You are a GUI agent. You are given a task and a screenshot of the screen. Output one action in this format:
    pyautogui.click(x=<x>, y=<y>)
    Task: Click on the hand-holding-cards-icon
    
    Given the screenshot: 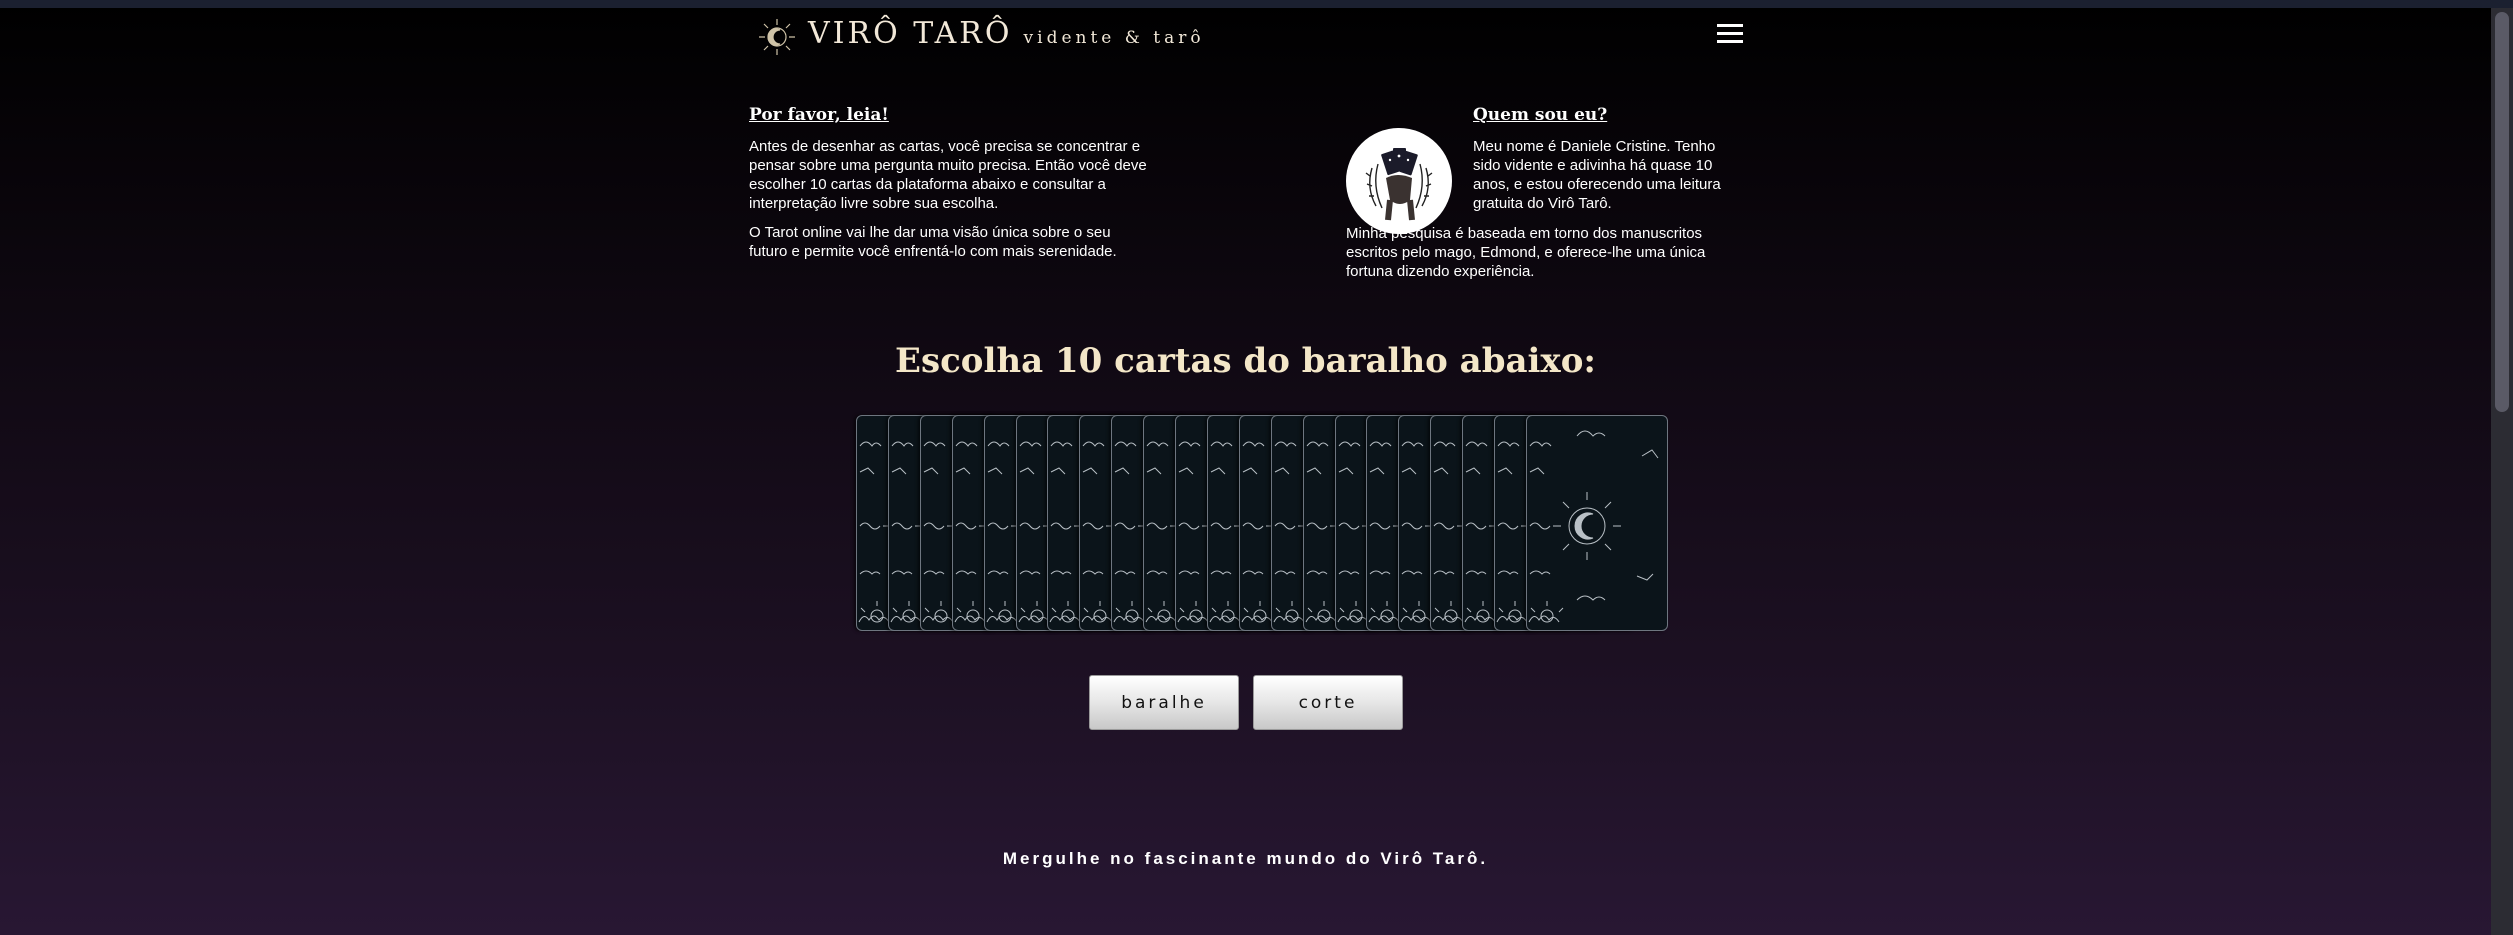 What is the action you would take?
    pyautogui.click(x=1399, y=181)
    